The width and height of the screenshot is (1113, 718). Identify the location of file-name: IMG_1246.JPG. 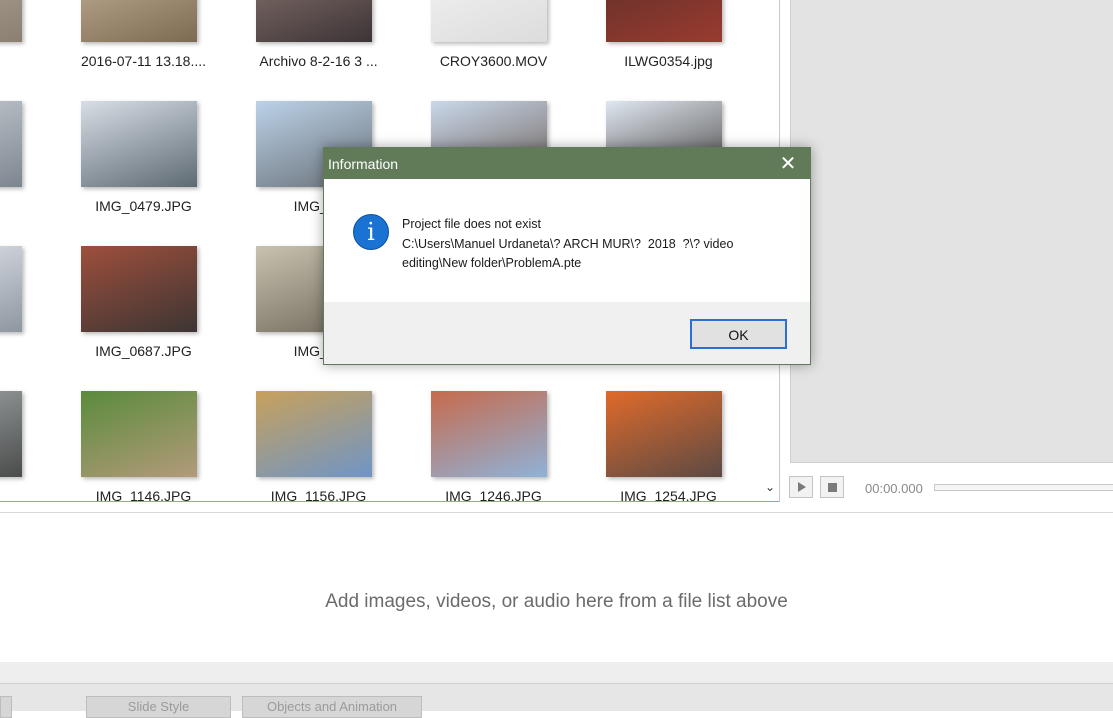
(493, 495).